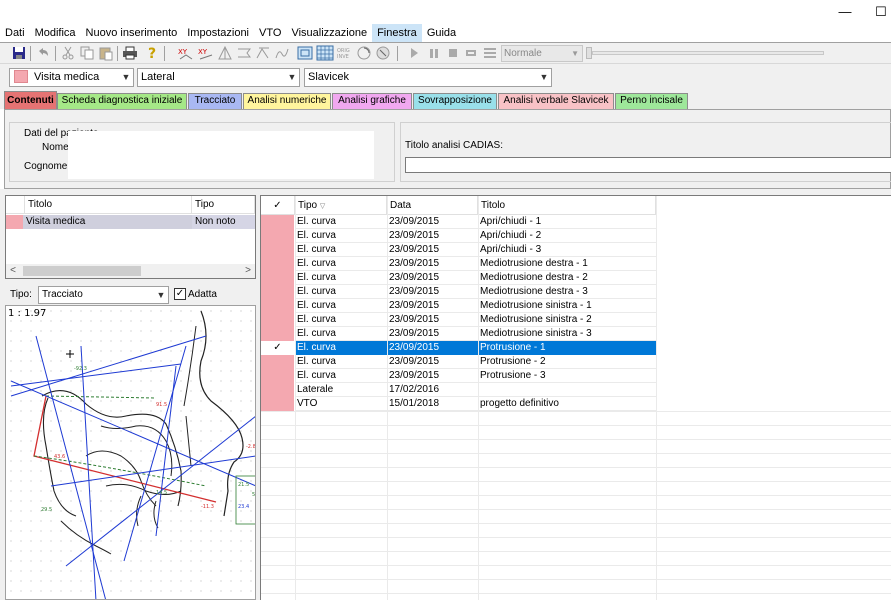 The width and height of the screenshot is (891, 600). I want to click on header-tipo: Tipo ▽, so click(341, 205).